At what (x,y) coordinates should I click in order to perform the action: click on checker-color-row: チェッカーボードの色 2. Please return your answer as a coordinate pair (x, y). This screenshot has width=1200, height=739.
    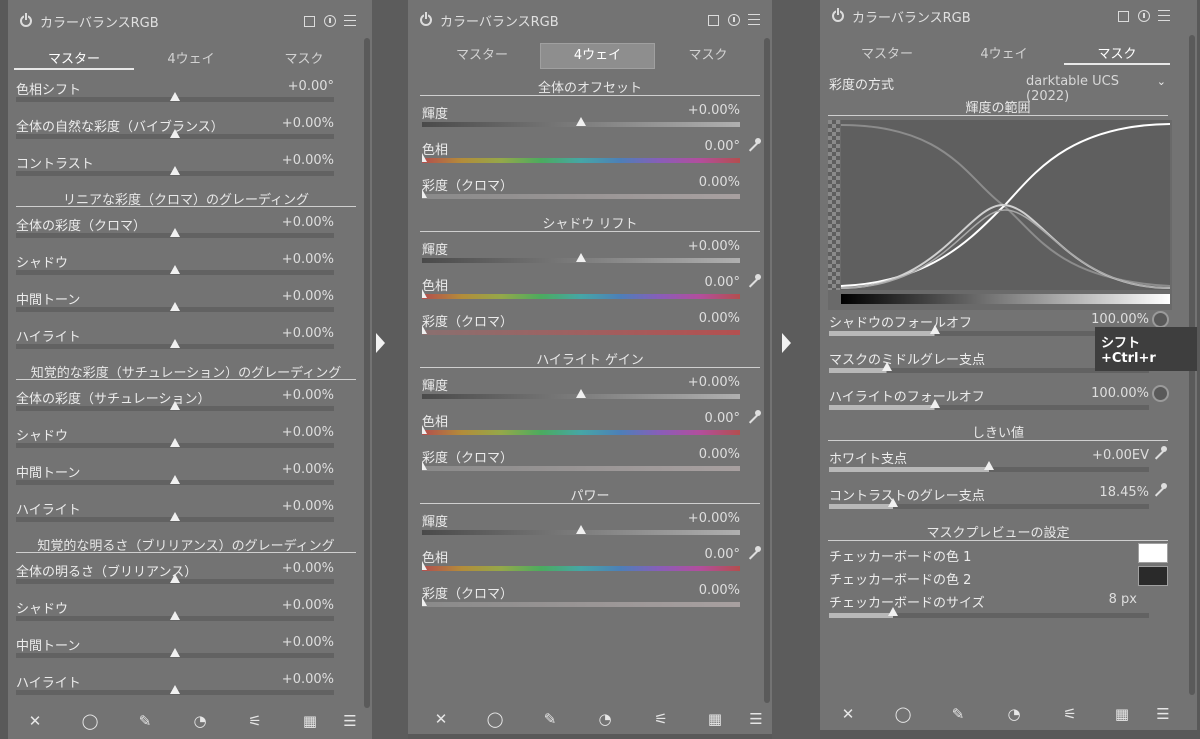
    Looking at the image, I should click on (979, 578).